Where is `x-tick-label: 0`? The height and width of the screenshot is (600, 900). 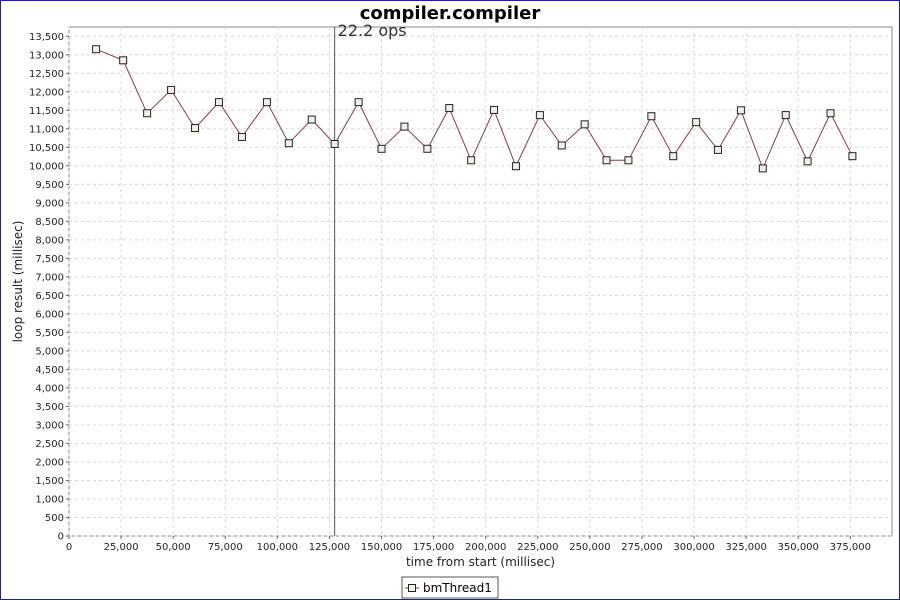
x-tick-label: 0 is located at coordinates (69, 547).